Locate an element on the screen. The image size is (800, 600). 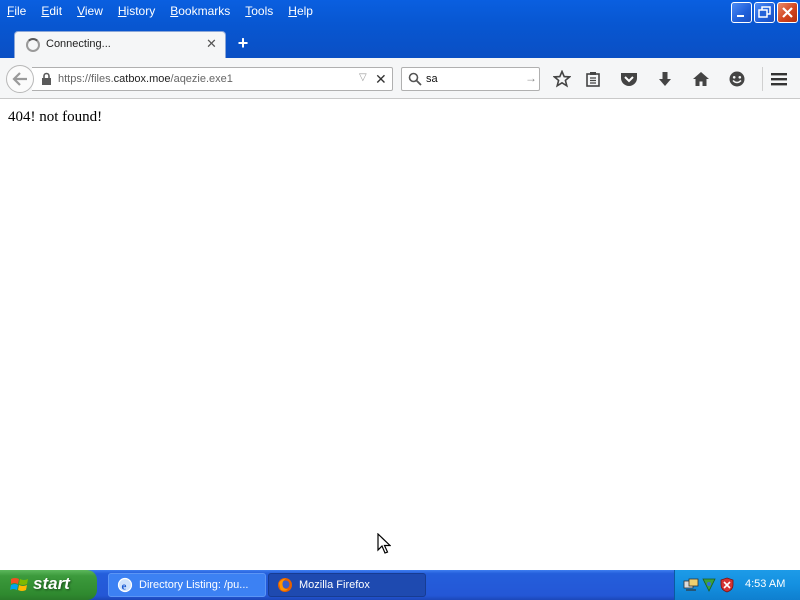
close-window-button is located at coordinates (787, 12).